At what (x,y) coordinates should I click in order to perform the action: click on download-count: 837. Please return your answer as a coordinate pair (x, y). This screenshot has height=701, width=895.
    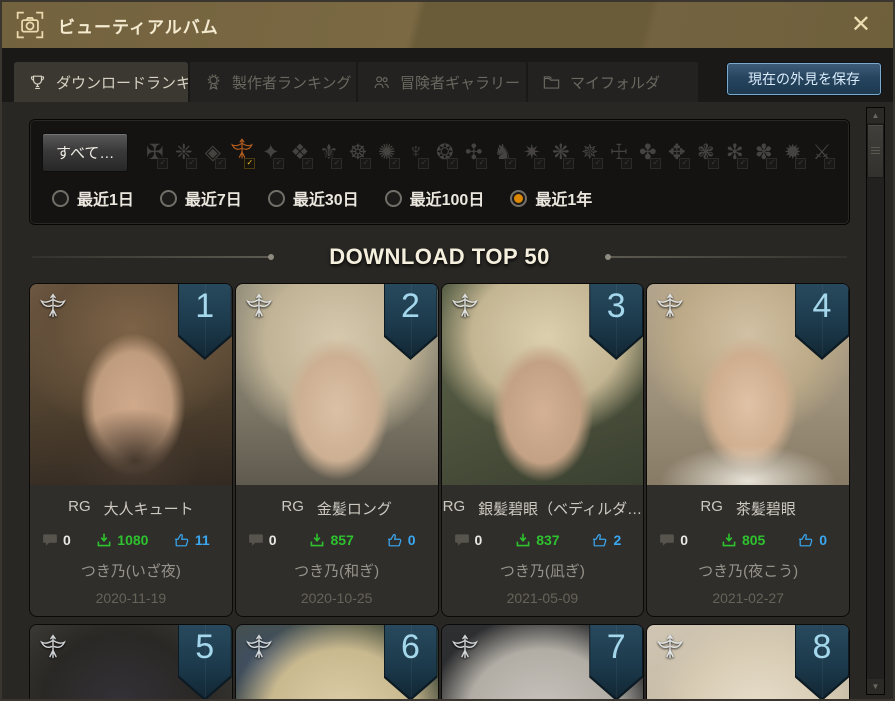
    Looking at the image, I should click on (537, 540).